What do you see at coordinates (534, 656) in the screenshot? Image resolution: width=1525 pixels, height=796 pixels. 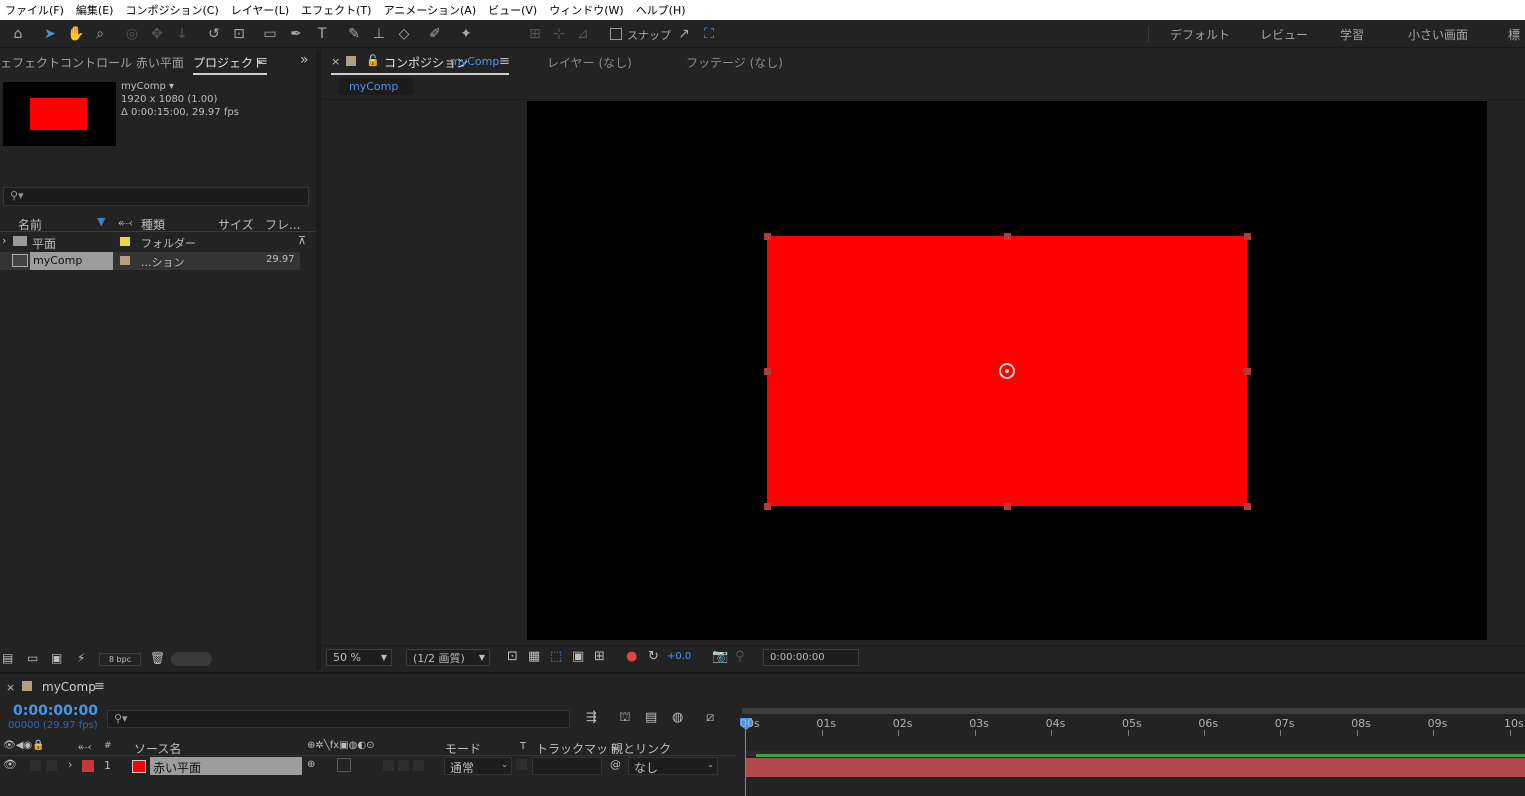 I see `transparency-grid-icon: ▦` at bounding box center [534, 656].